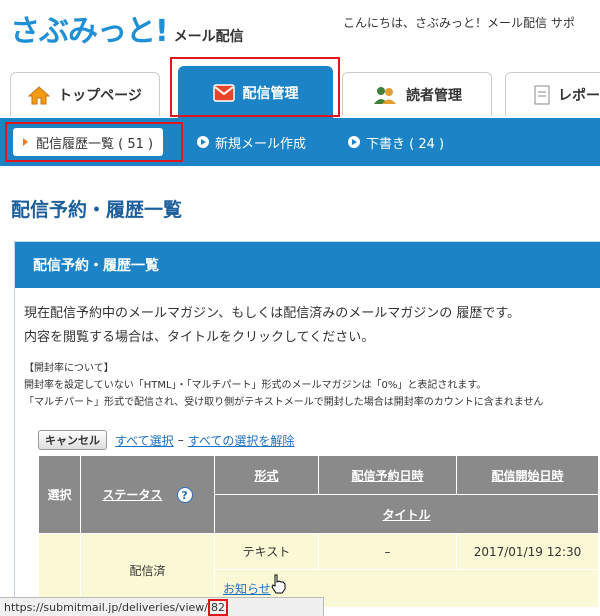  Describe the element at coordinates (261, 144) in the screenshot. I see `subnav-label: 新規メール作成` at that location.